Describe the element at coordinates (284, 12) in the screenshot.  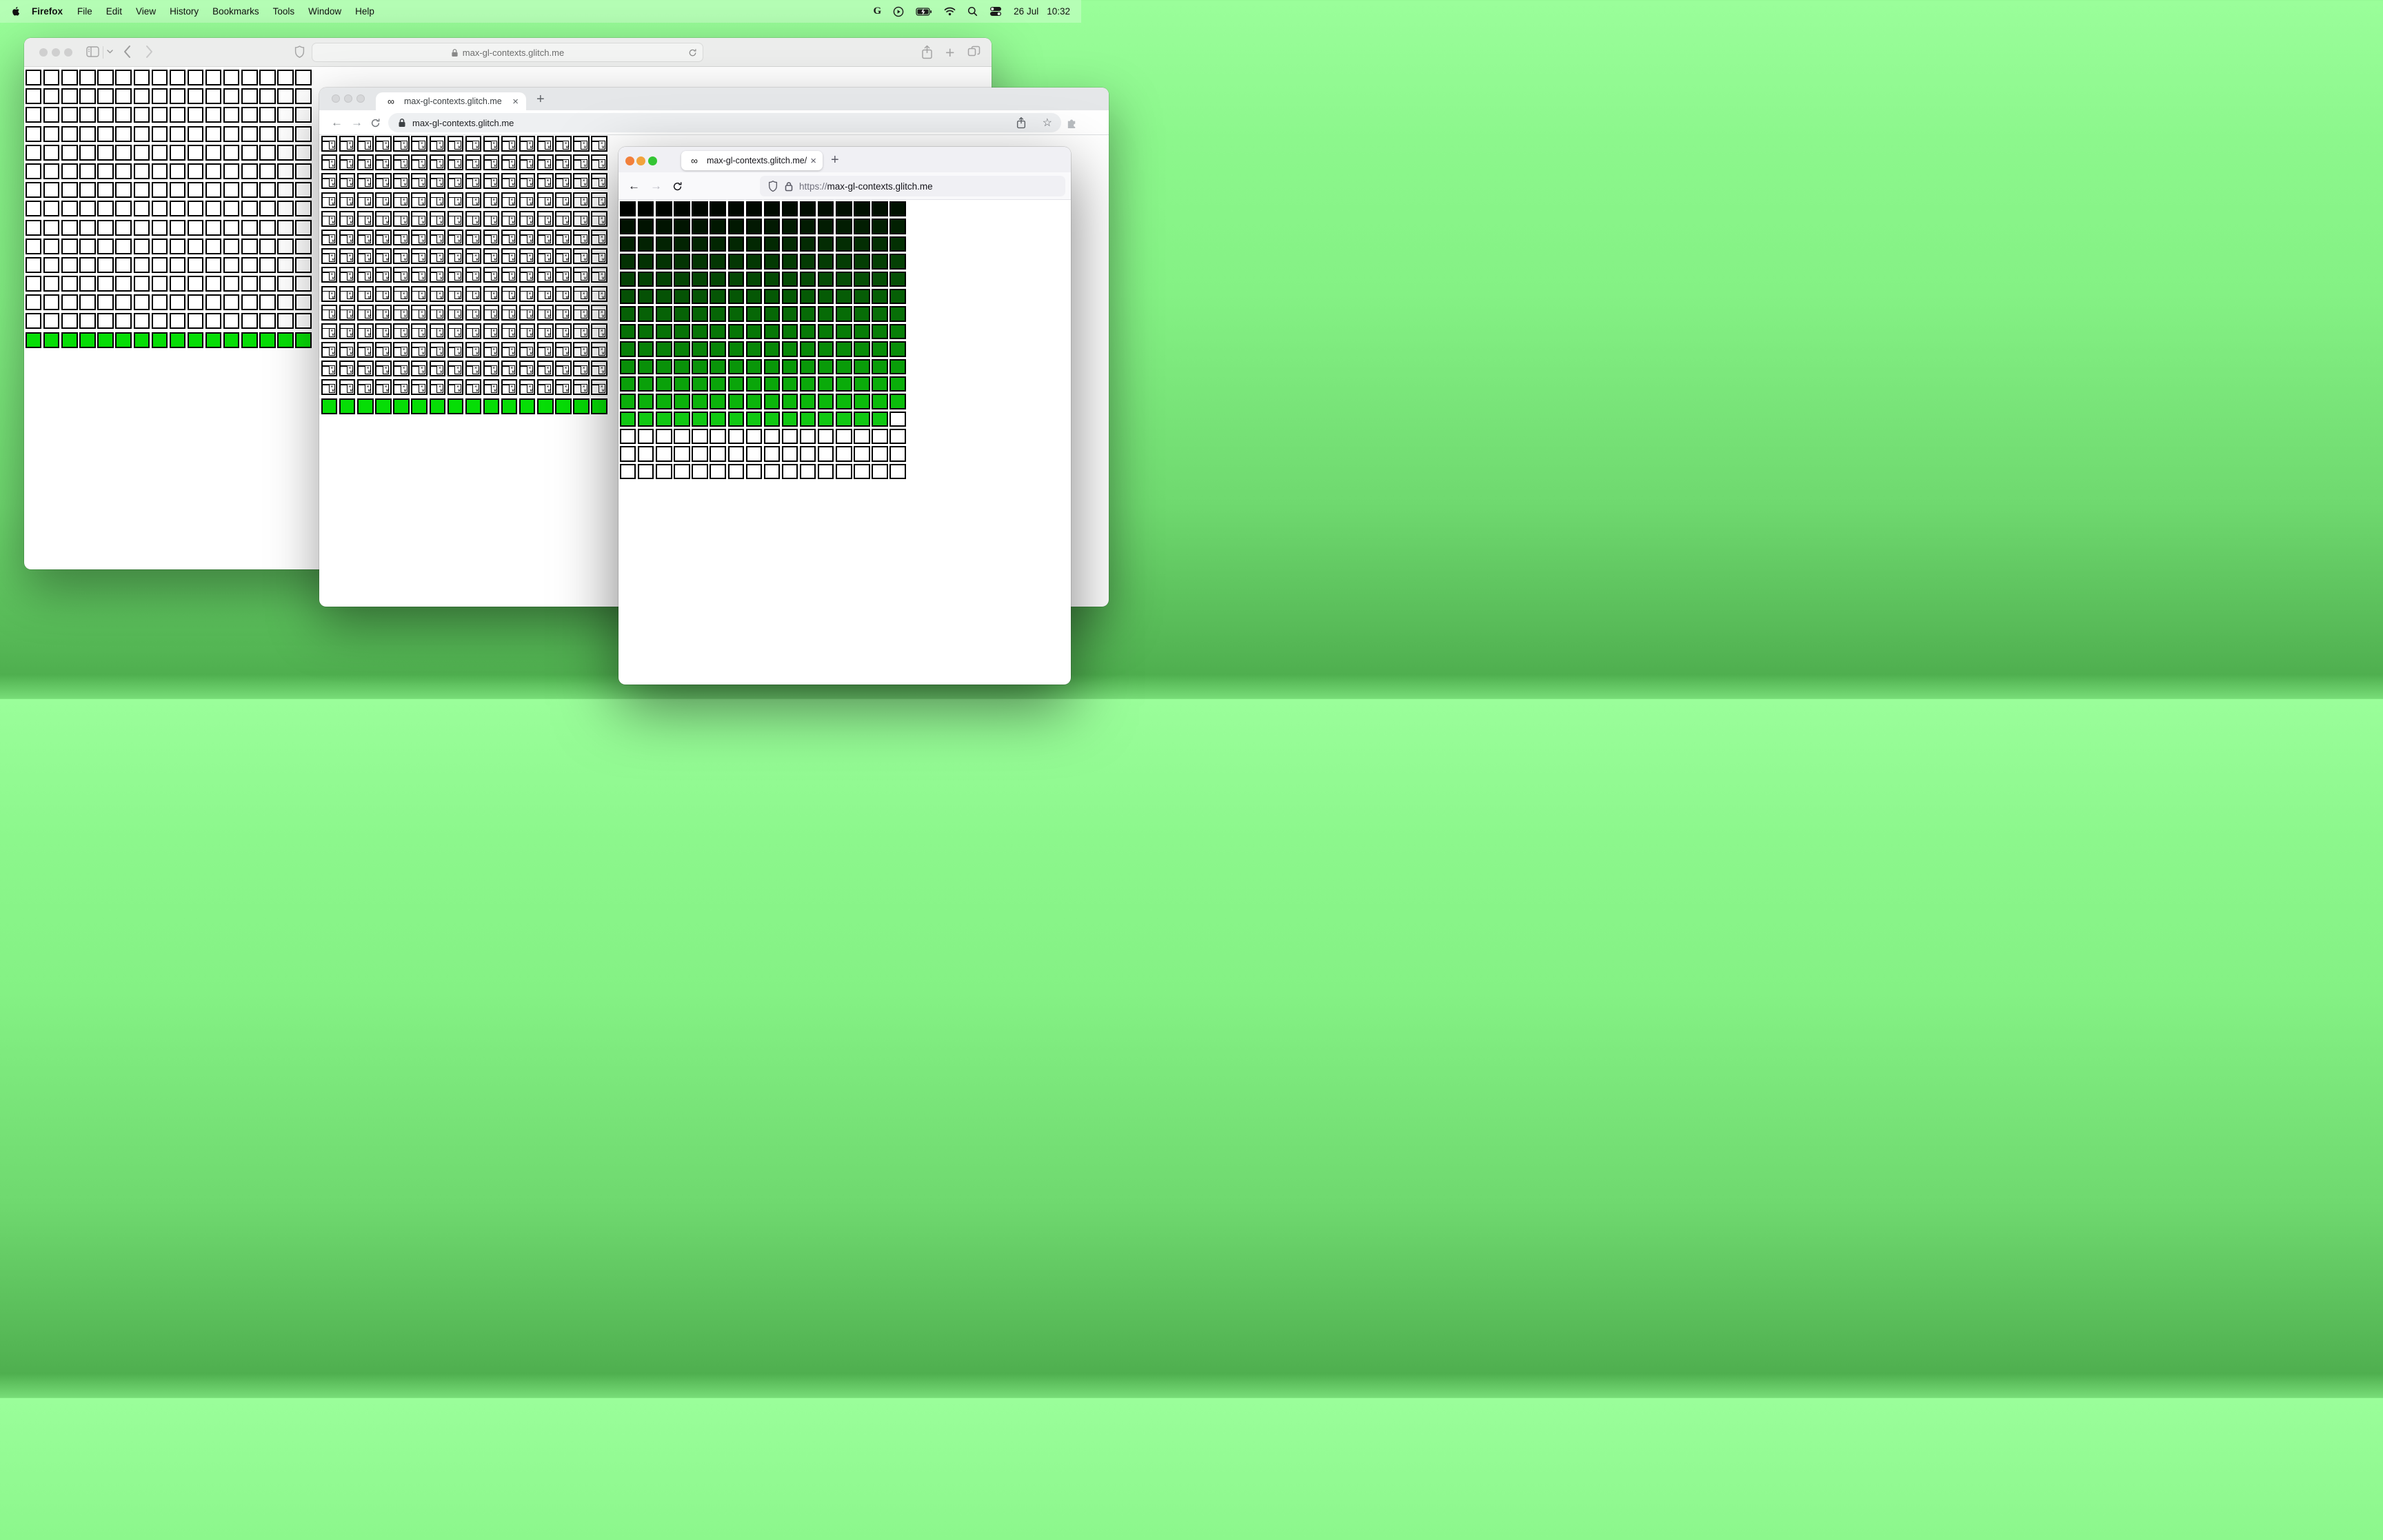
I see `menu-tools: Tools` at that location.